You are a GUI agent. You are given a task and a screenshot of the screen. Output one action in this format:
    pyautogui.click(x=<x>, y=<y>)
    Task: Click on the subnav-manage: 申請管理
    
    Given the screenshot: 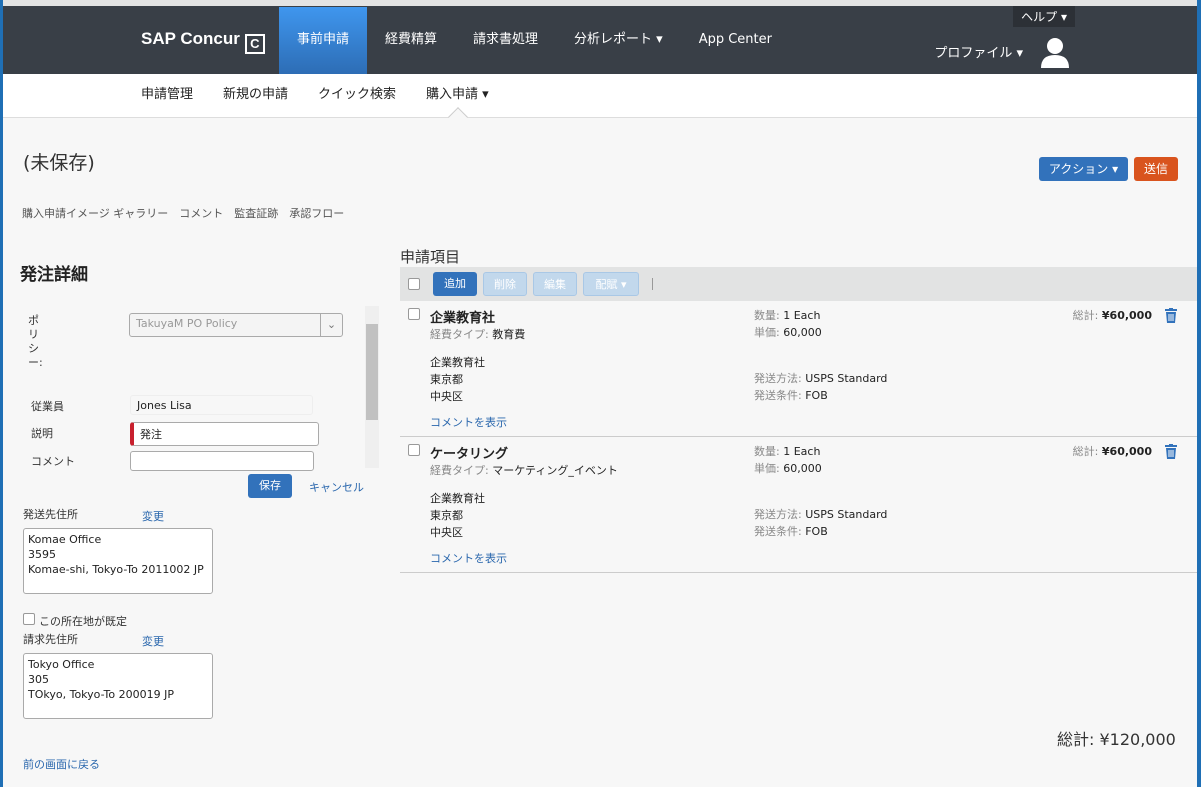 What is the action you would take?
    pyautogui.click(x=167, y=95)
    